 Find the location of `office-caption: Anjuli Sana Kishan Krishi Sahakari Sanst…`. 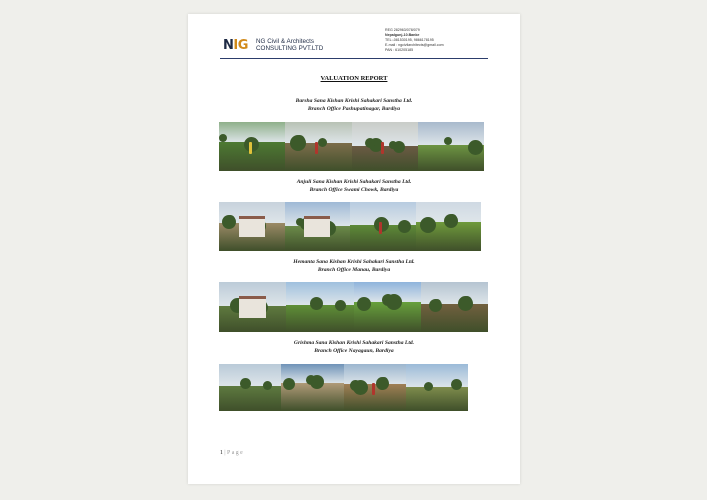

office-caption: Anjuli Sana Kishan Krishi Sahakari Sanst… is located at coordinates (354, 186).